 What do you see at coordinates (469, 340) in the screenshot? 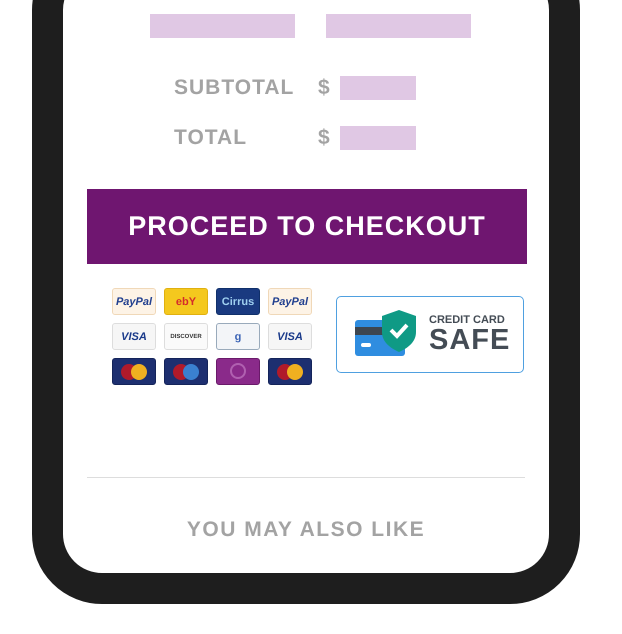
I see `badge-title: SAFE` at bounding box center [469, 340].